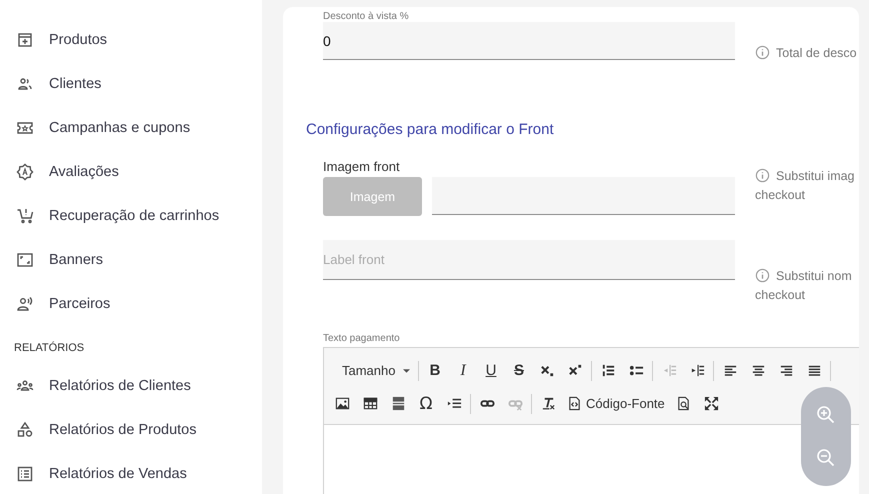  Describe the element at coordinates (362, 338) in the screenshot. I see `field-label: Texto pagamento` at that location.